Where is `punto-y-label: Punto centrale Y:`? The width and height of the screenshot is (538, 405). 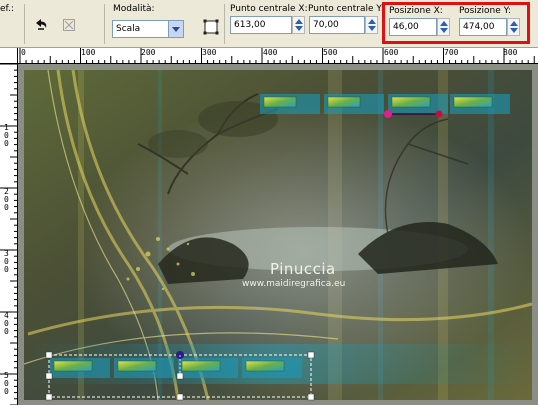 punto-y-label: Punto centrale Y: is located at coordinates (346, 9).